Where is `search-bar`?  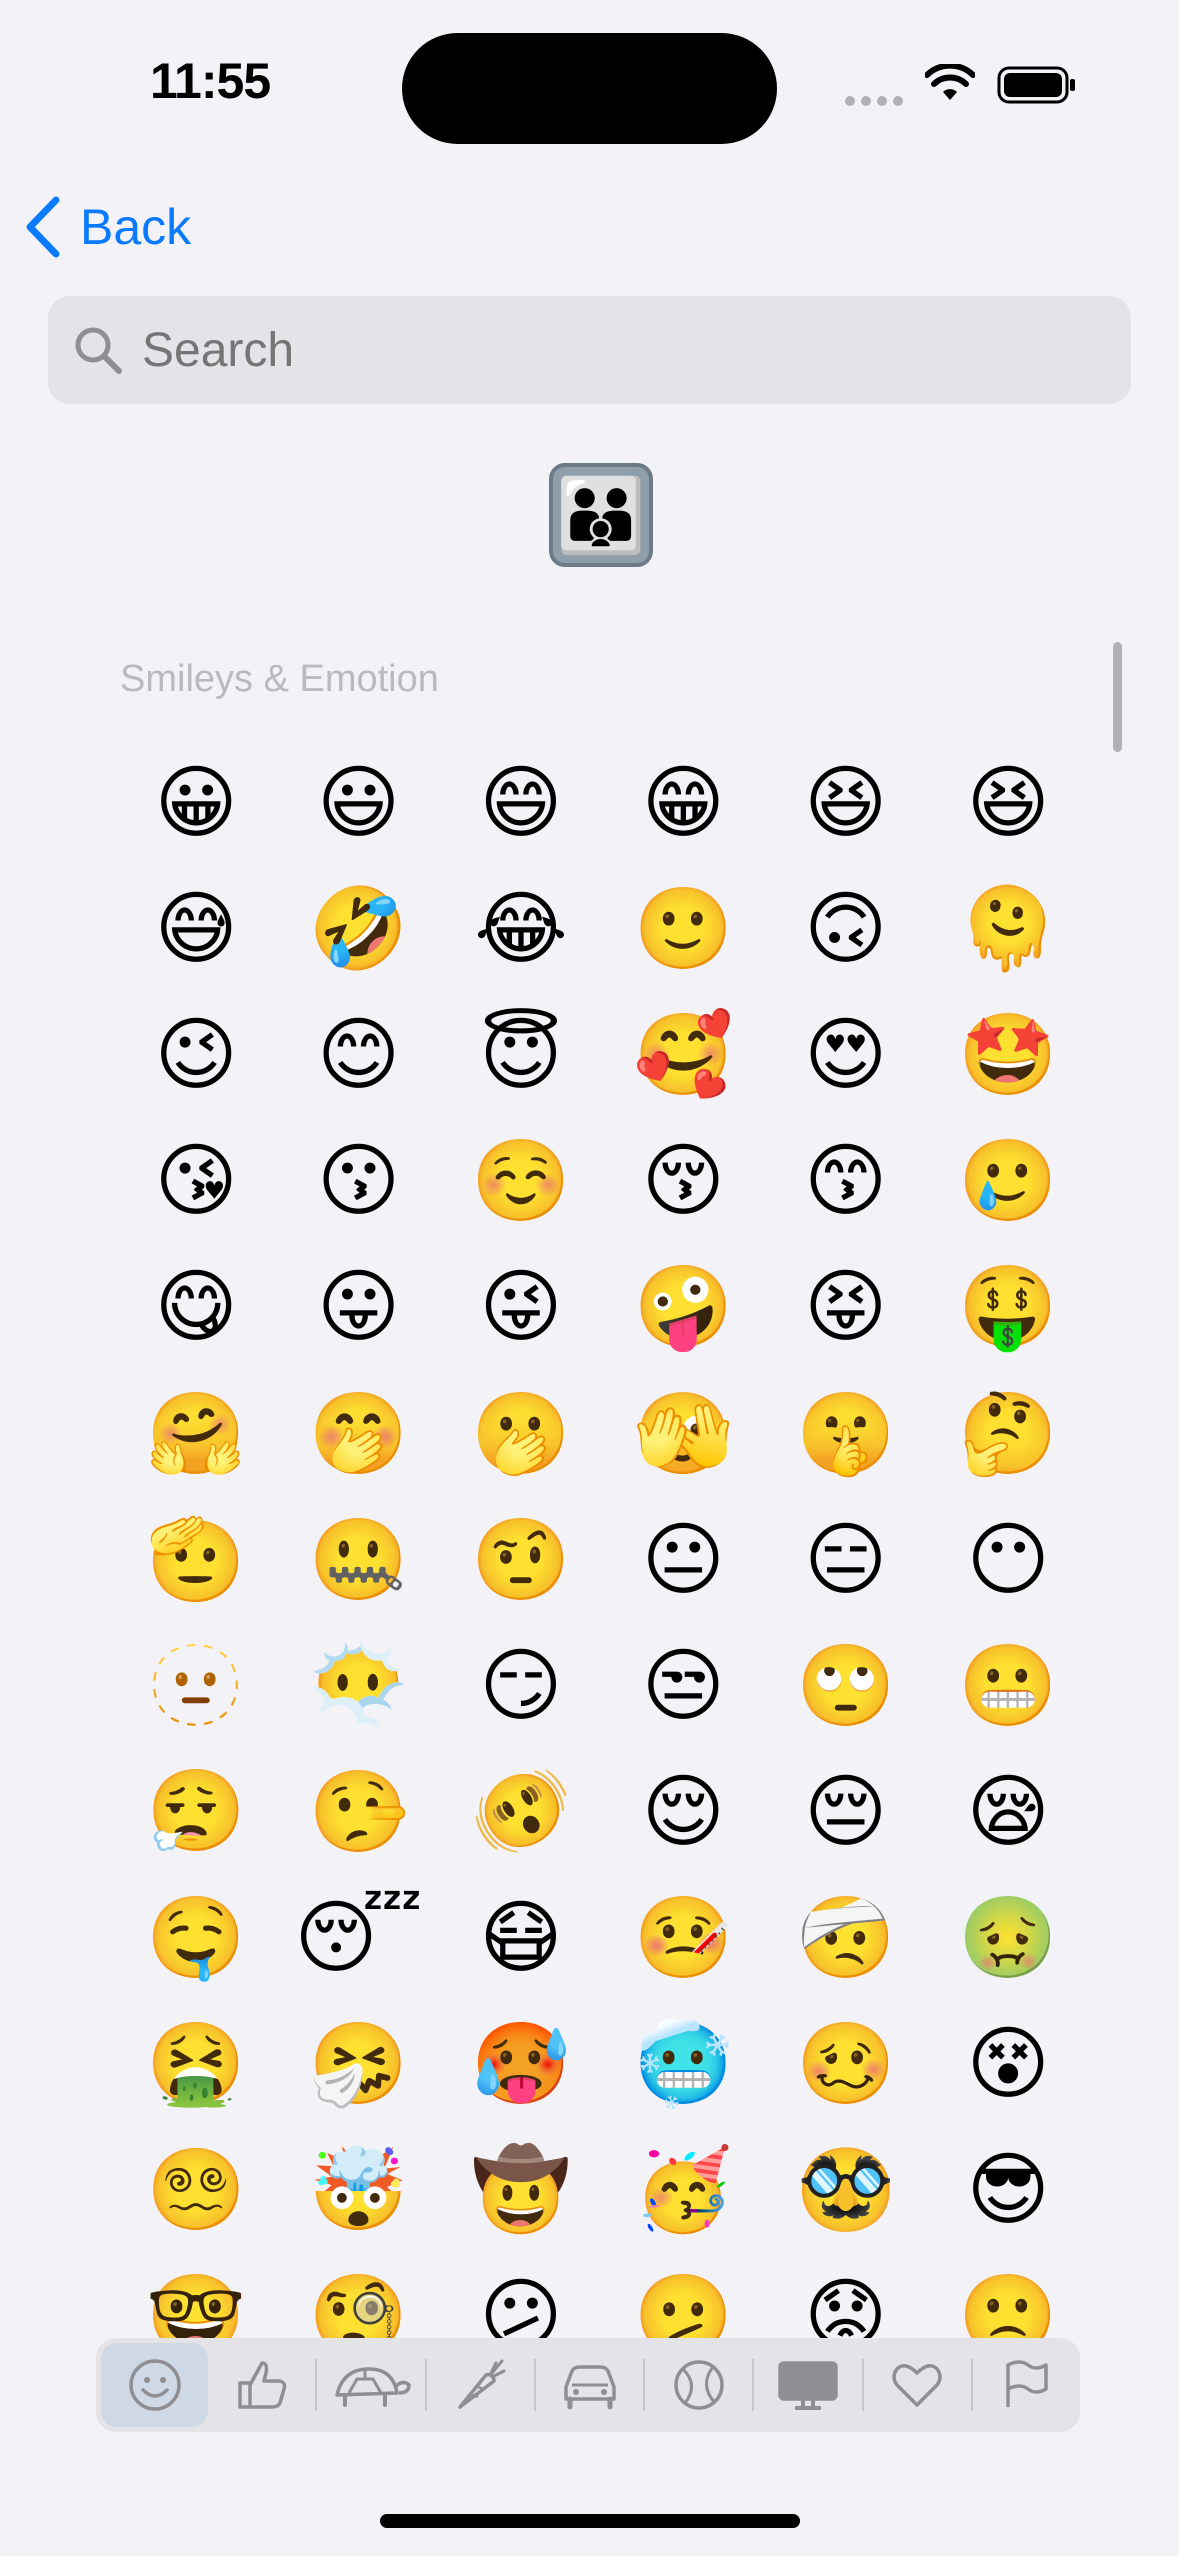
search-bar is located at coordinates (589, 350).